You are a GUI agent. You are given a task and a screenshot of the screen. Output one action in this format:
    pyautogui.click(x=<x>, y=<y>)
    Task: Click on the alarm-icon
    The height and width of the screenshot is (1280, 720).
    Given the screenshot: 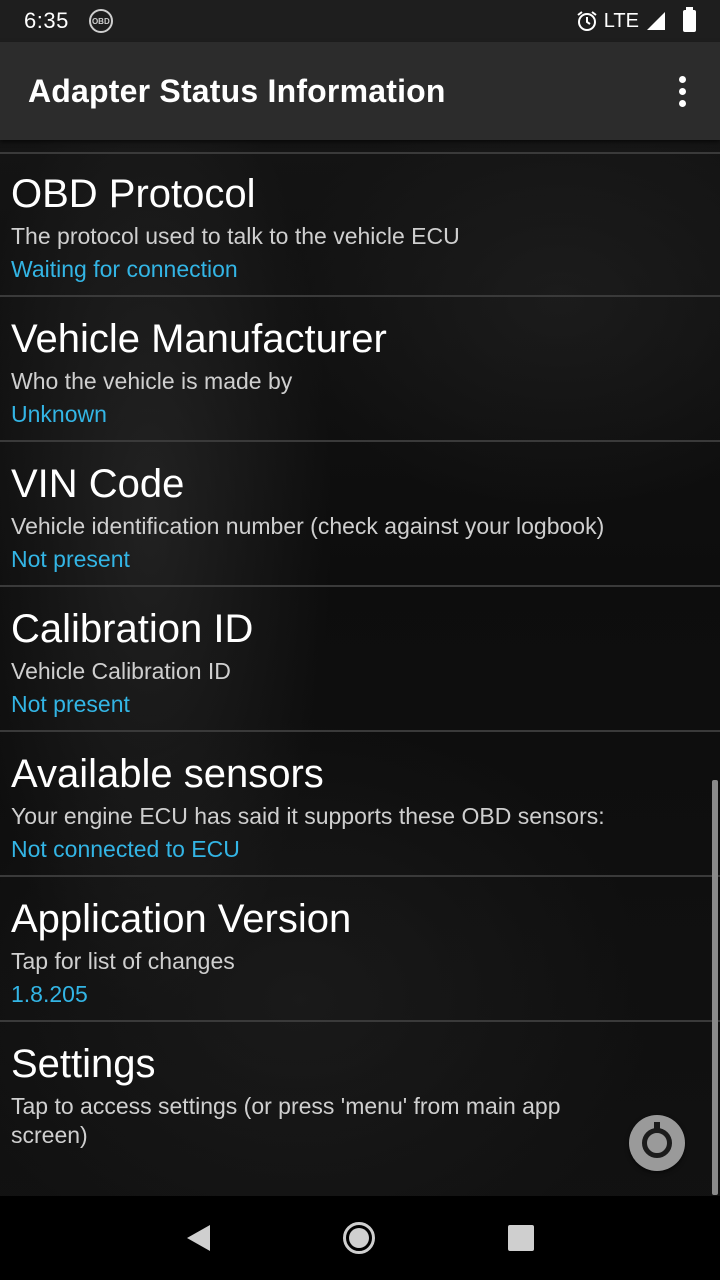 What is the action you would take?
    pyautogui.click(x=587, y=21)
    